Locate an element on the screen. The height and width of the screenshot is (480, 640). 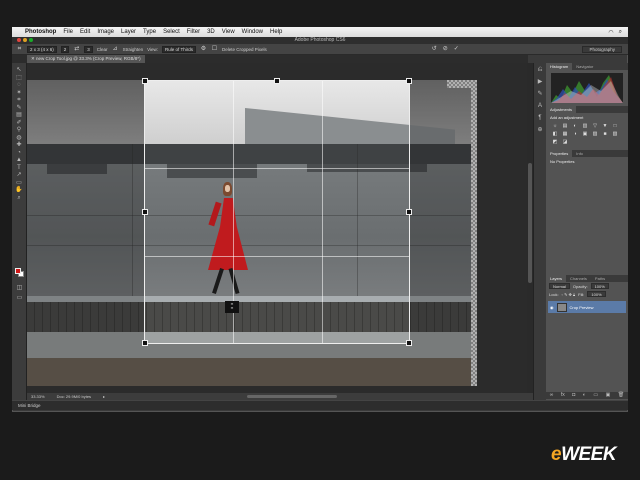
clone-stamp-tool-icon: ⚲ is located at coordinates (19, 131).